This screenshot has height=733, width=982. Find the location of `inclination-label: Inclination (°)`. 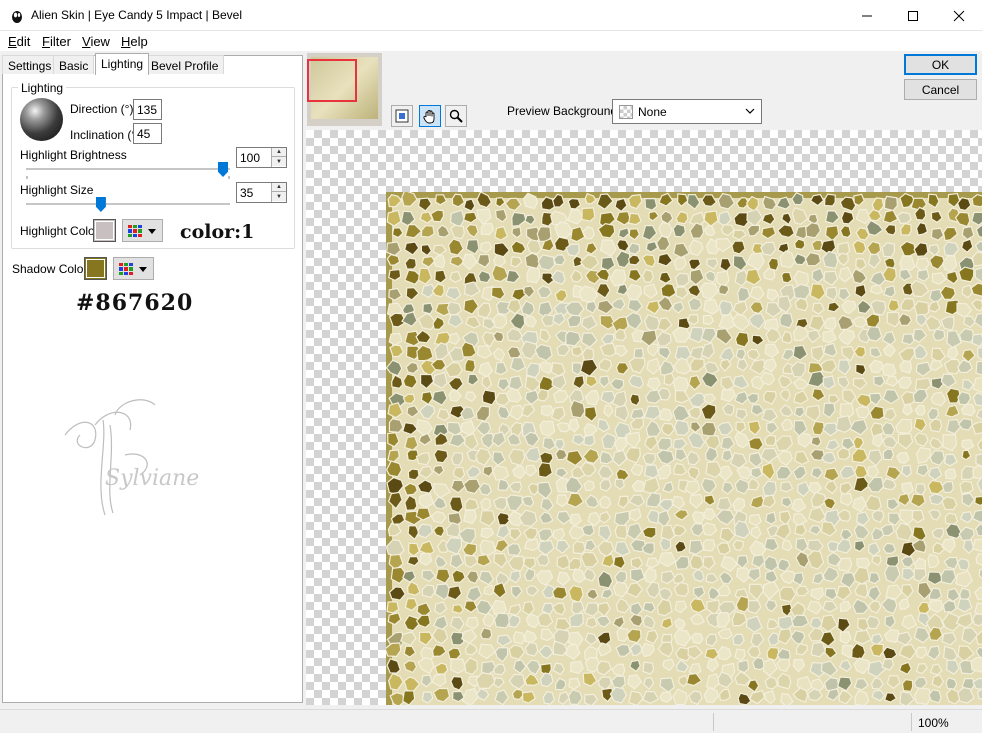

inclination-label: Inclination (°) is located at coordinates (105, 135).